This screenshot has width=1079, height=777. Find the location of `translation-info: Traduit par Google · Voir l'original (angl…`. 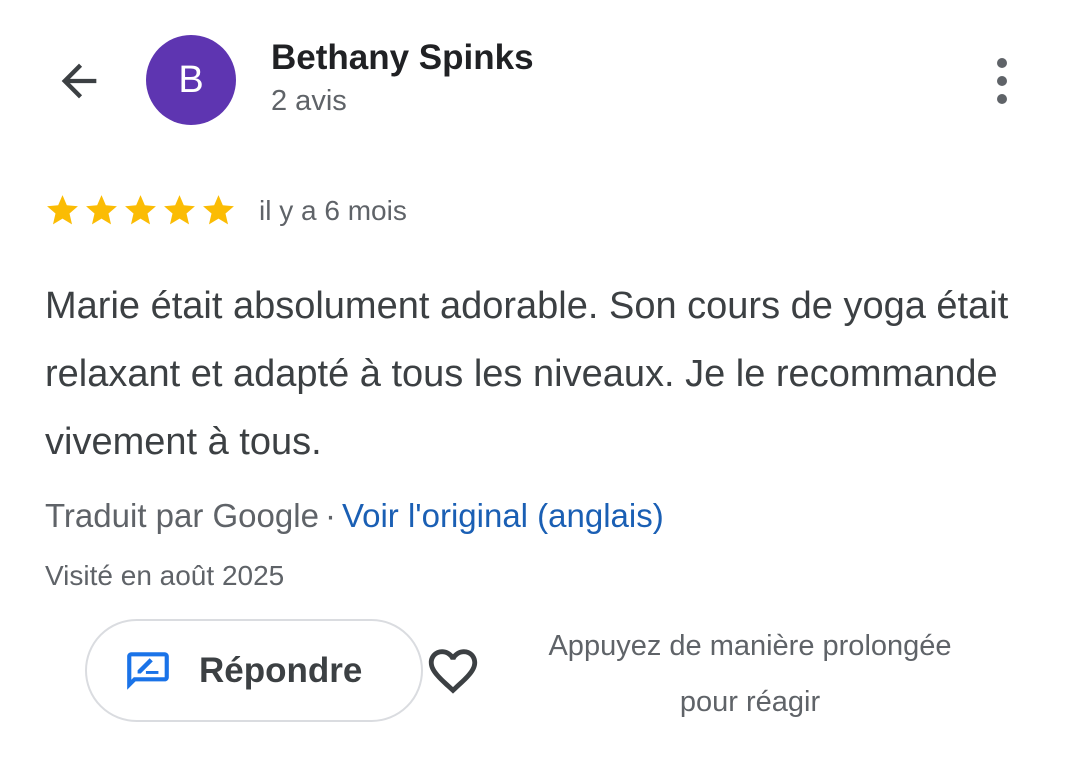

translation-info: Traduit par Google · Voir l'original (angl… is located at coordinates (354, 516).